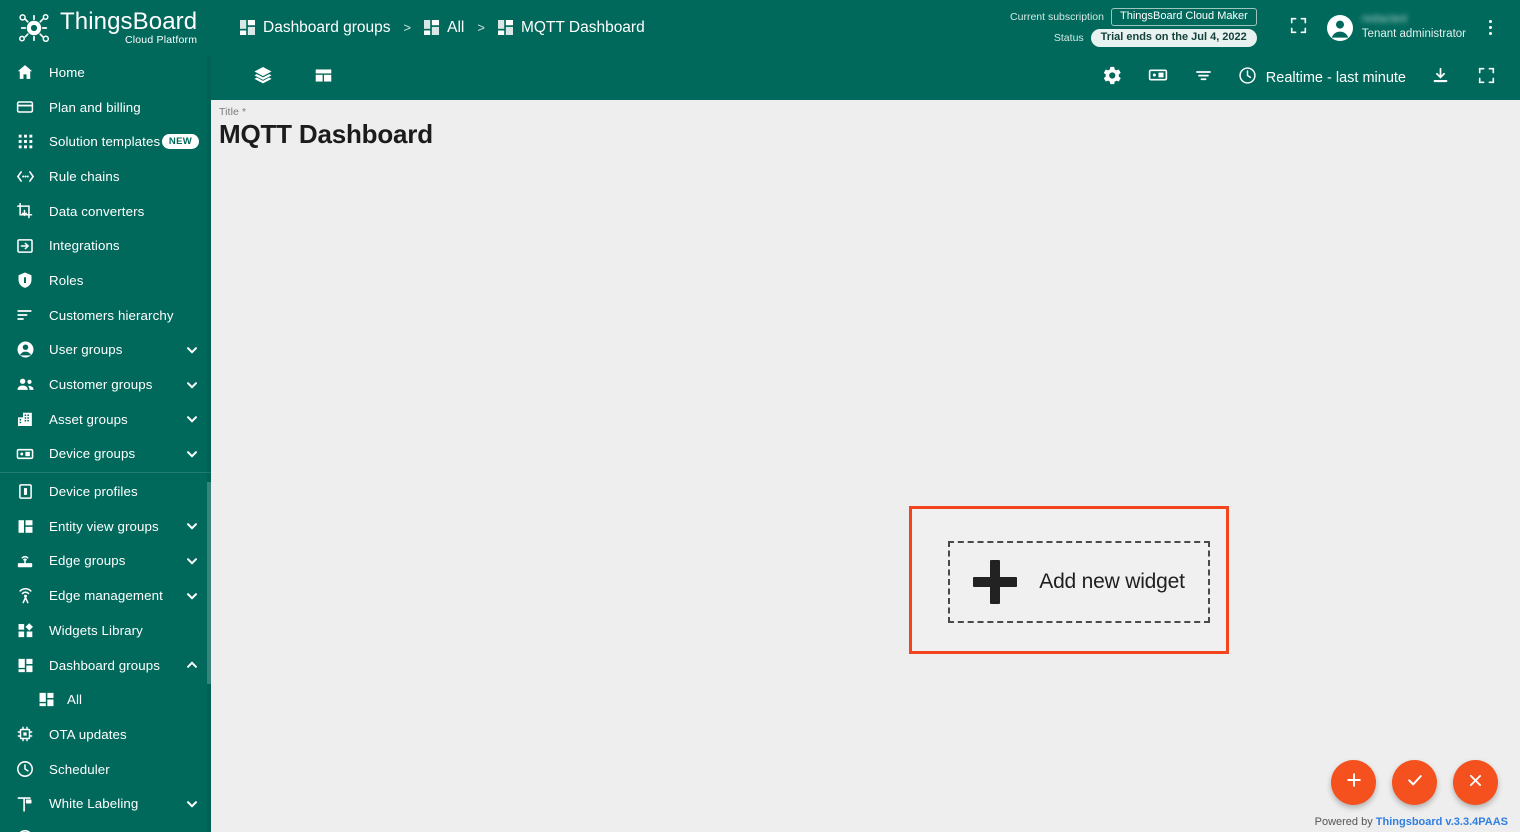 Image resolution: width=1520 pixels, height=832 pixels. I want to click on edge-router-icon, so click(25, 561).